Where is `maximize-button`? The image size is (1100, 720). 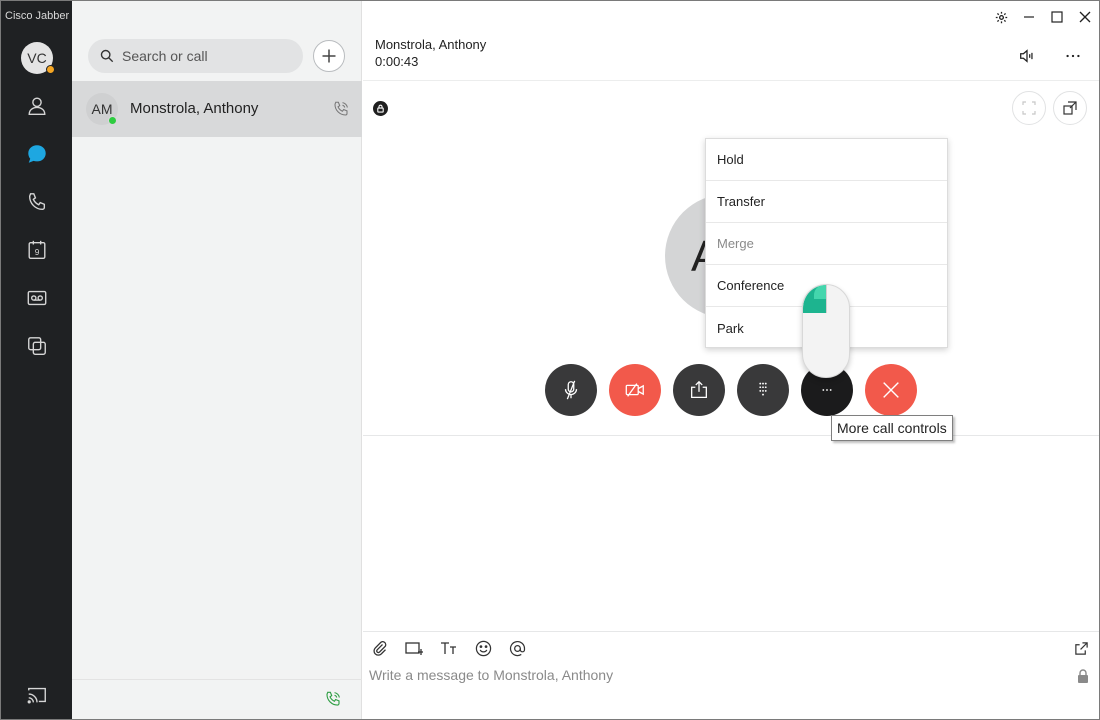
maximize-button is located at coordinates (1057, 17).